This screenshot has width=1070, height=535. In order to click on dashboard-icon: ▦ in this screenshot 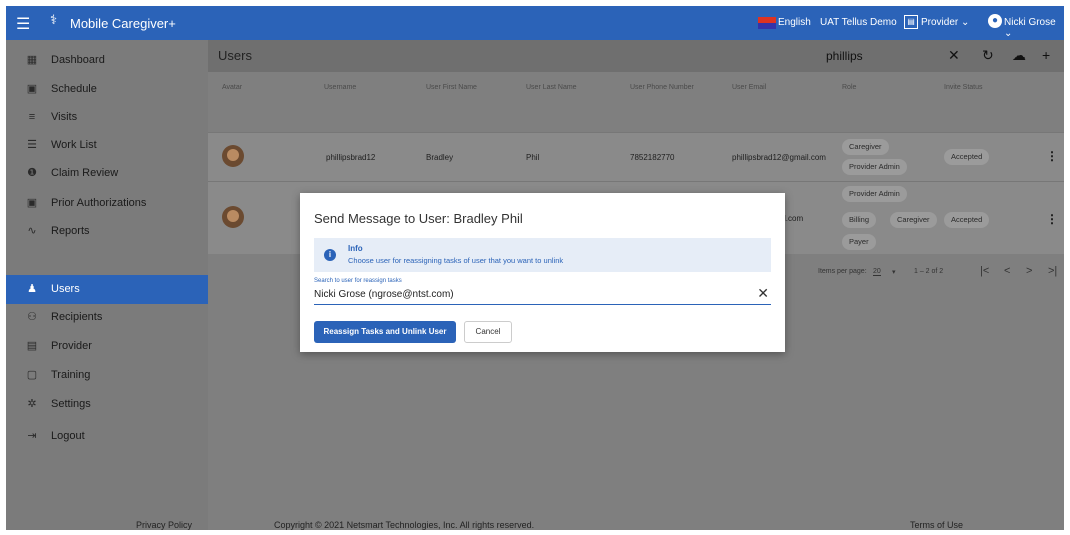, I will do `click(32, 60)`.